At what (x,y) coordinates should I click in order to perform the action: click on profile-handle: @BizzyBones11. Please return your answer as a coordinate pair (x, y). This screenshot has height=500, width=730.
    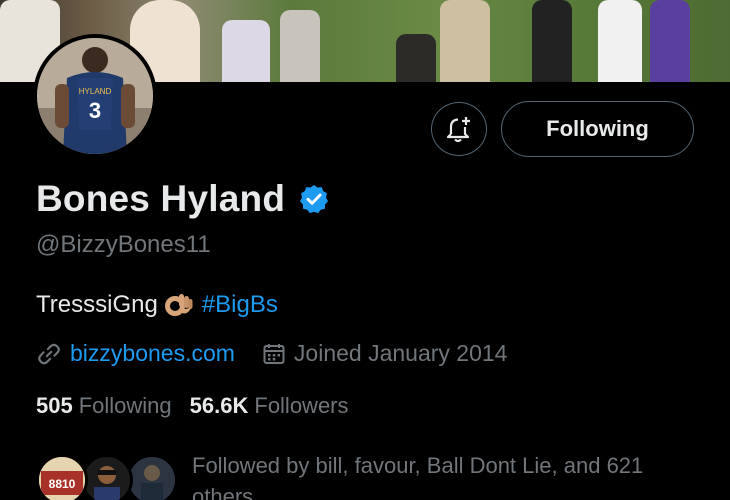
    Looking at the image, I should click on (123, 244).